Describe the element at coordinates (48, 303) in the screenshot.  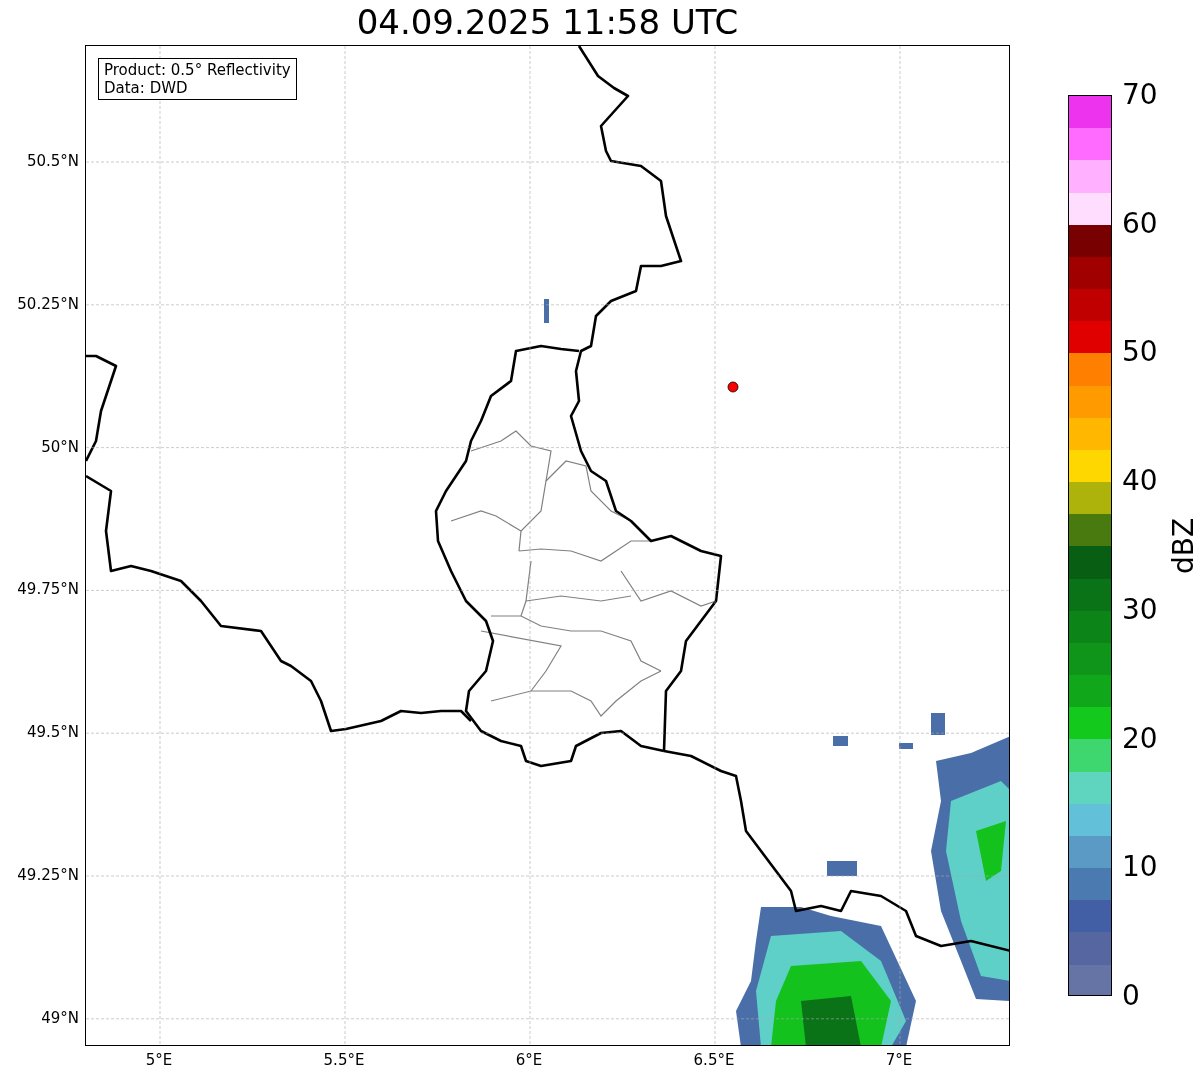
I see `latitude-label: 50.25°N` at that location.